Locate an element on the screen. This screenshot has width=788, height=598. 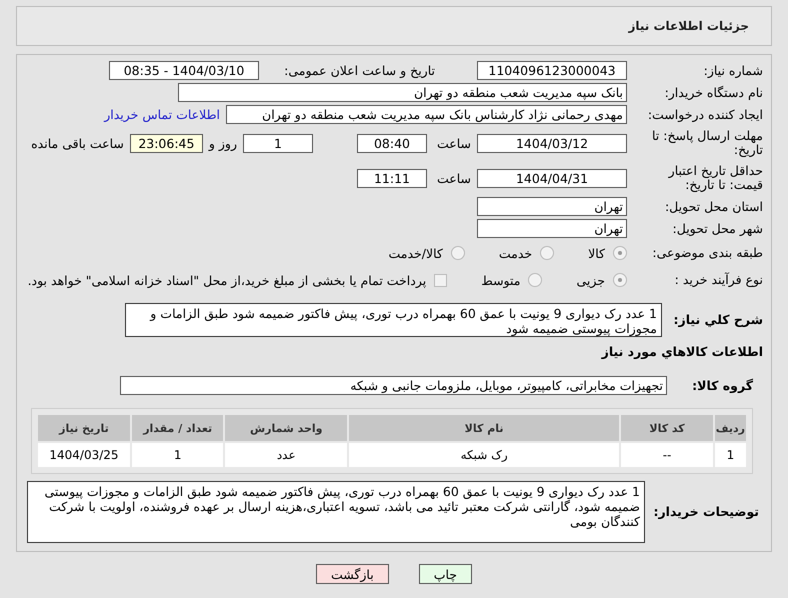
description-box: 1 عدد رک دیواری 9 یونیت با عمق 60 بهمراه درب توری، پیش فاکتور ضمیمه شود طبق الزامات و مجوزات پیوستی ضمیمه شود is located at coordinates (393, 320).